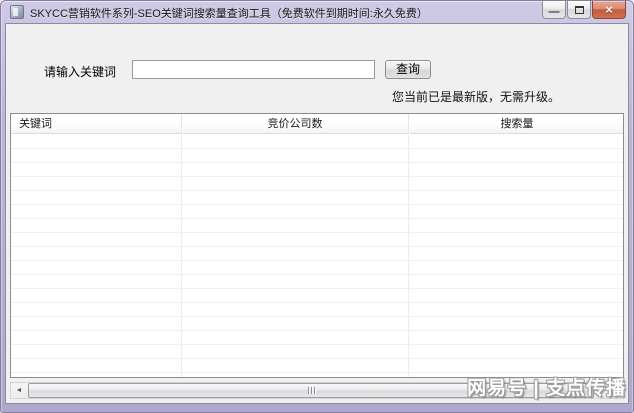 The height and width of the screenshot is (413, 634). Describe the element at coordinates (253, 69) in the screenshot. I see `keyword-input` at that location.